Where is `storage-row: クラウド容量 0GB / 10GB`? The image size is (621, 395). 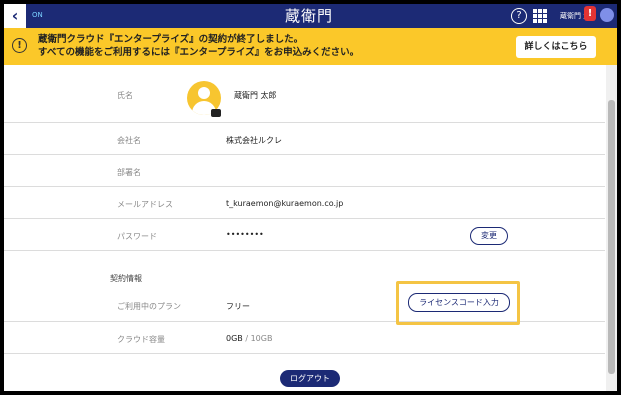 storage-row: クラウド容量 0GB / 10GB is located at coordinates (304, 338).